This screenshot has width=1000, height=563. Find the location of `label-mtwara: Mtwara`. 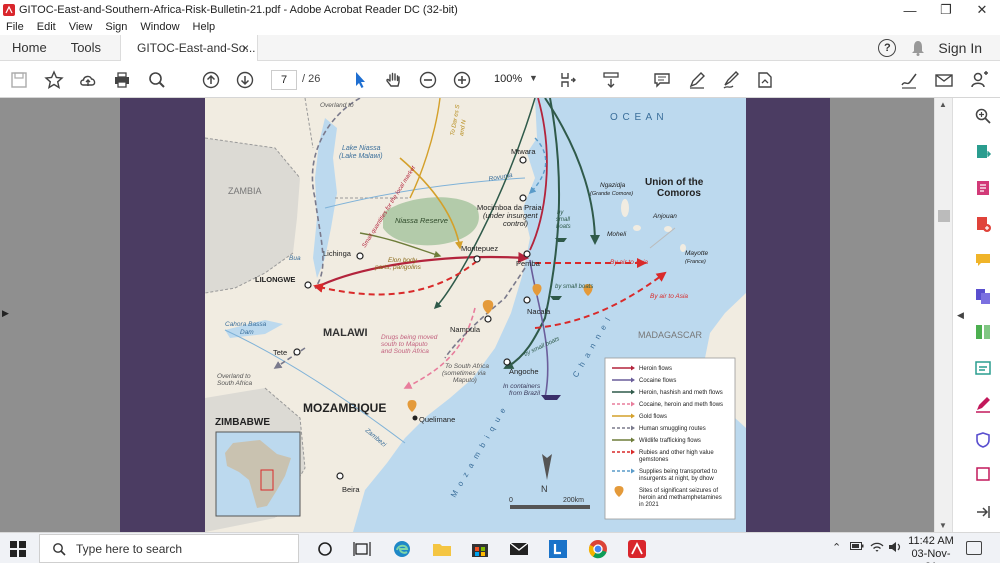

label-mtwara: Mtwara is located at coordinates (523, 151).